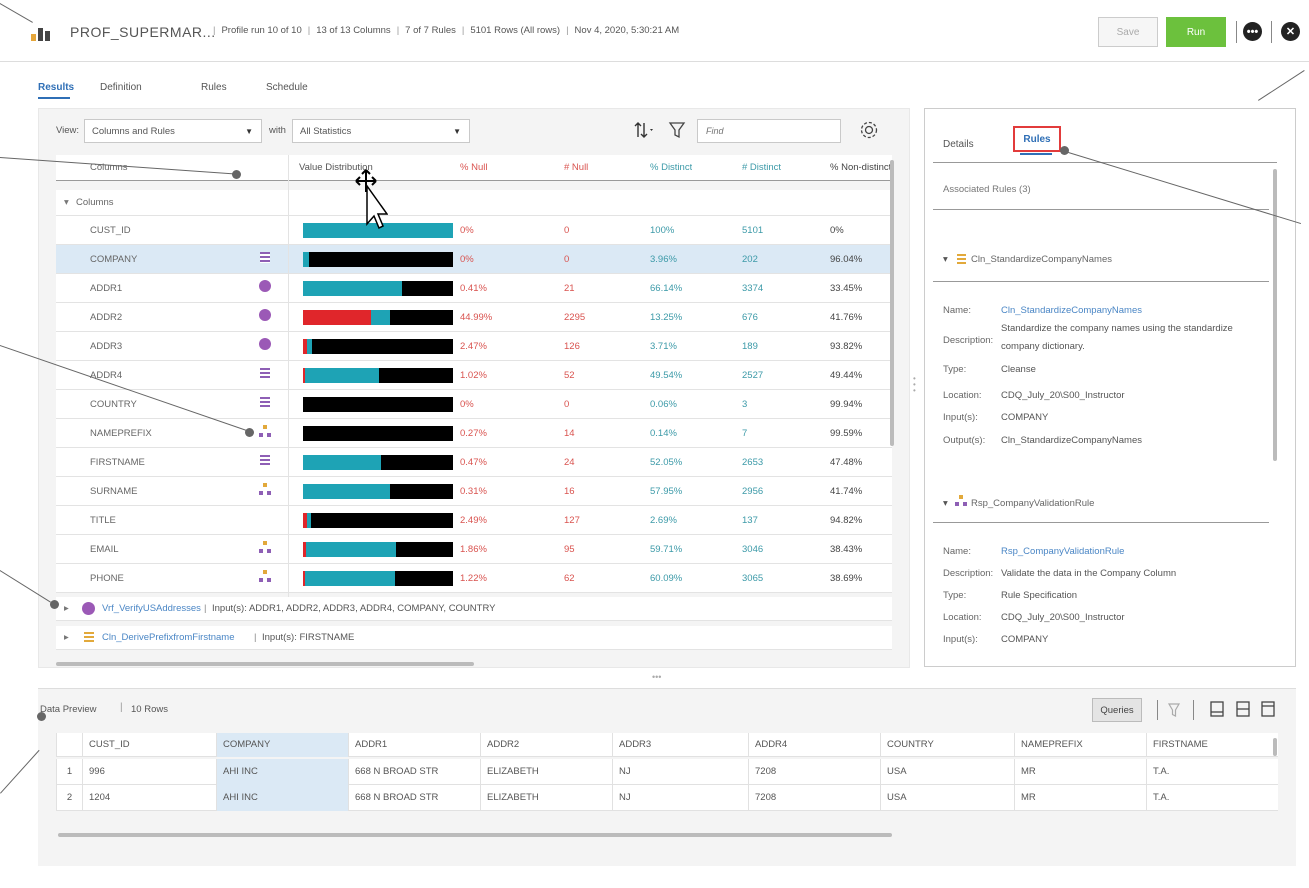 This screenshot has height=888, width=1309. What do you see at coordinates (892, 303) in the screenshot?
I see `grid-vertical-scrollbar` at bounding box center [892, 303].